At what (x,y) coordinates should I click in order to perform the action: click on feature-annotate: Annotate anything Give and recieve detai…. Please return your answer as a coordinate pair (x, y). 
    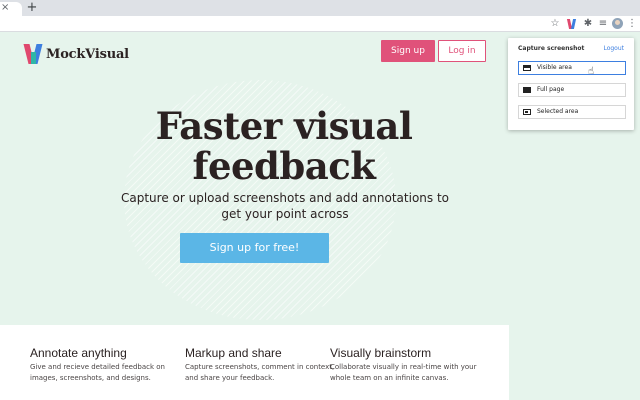
    Looking at the image, I should click on (105, 365).